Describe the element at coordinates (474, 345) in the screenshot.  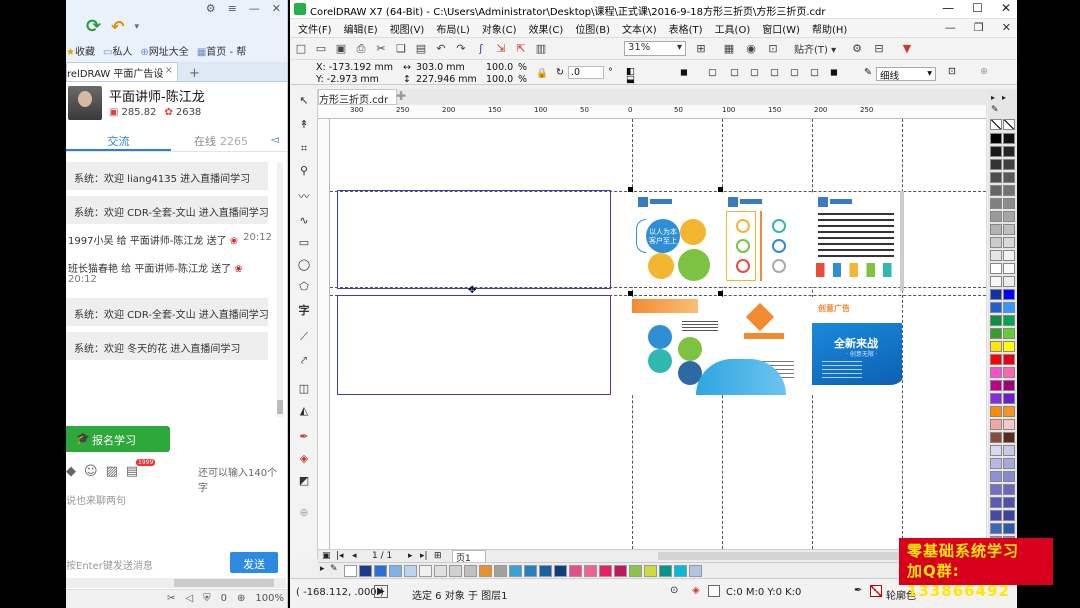
I see `empty-frame-bottom` at that location.